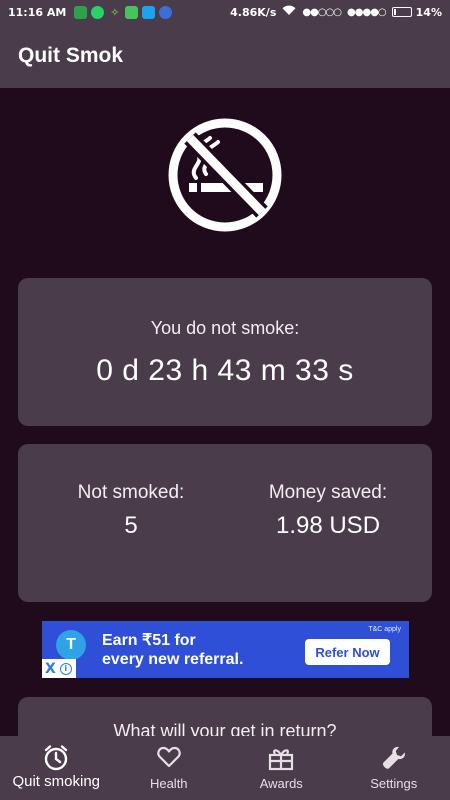 This screenshot has width=450, height=800. I want to click on timer-value: 0 d 23 h 43 m 33 s, so click(225, 370).